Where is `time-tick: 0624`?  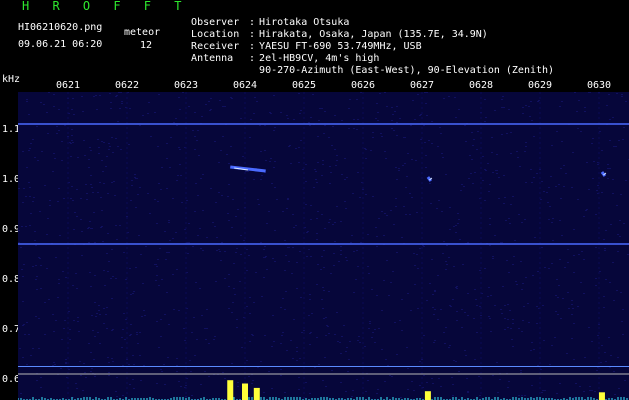
time-tick: 0624 is located at coordinates (245, 85).